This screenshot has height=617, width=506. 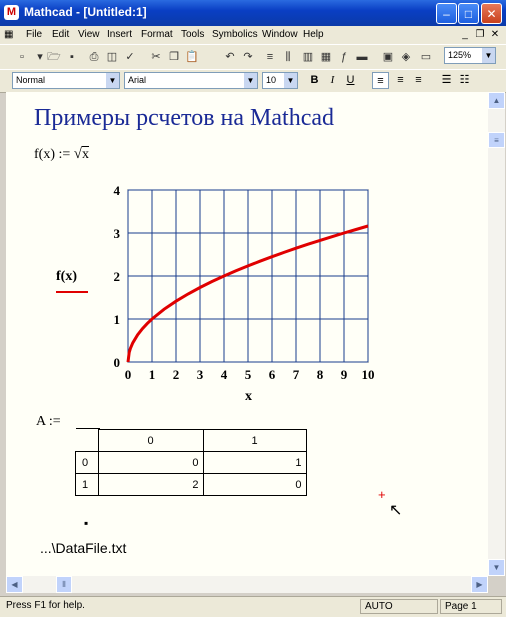 I want to click on floppy-disk-icon: ▪, so click(x=86, y=523).